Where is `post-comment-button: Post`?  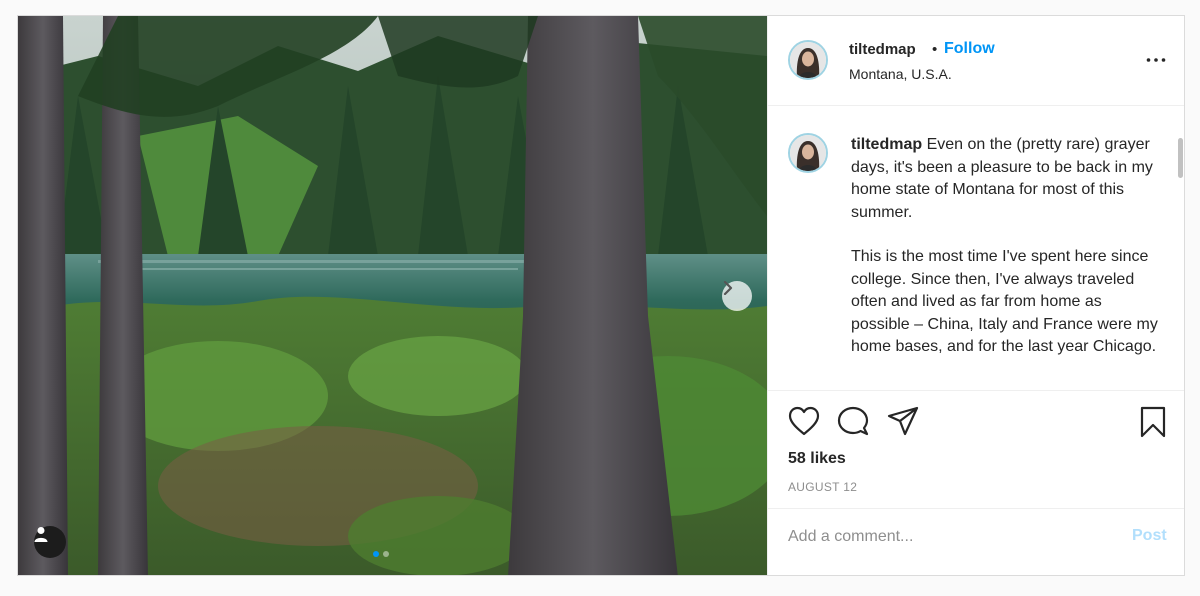
post-comment-button: Post is located at coordinates (1149, 536).